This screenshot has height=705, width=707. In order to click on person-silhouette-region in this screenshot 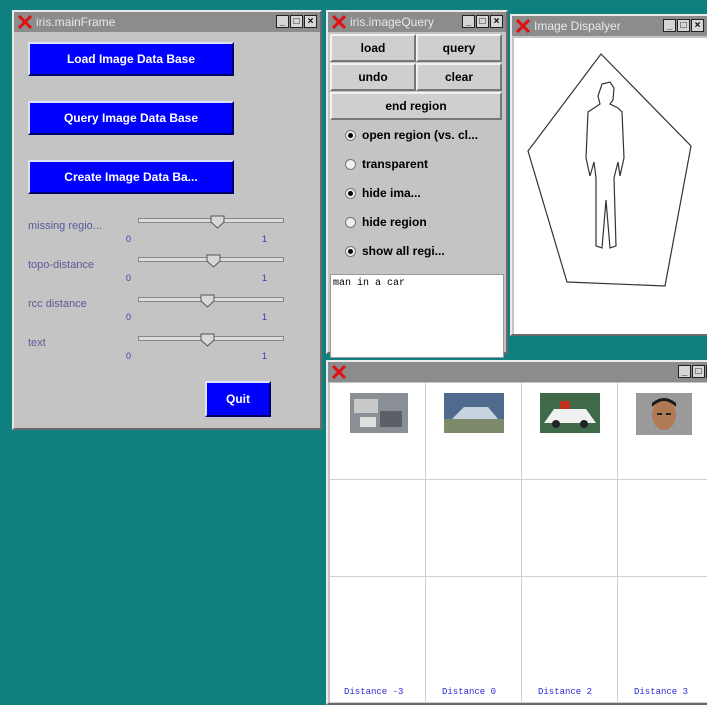, I will do `click(605, 165)`.